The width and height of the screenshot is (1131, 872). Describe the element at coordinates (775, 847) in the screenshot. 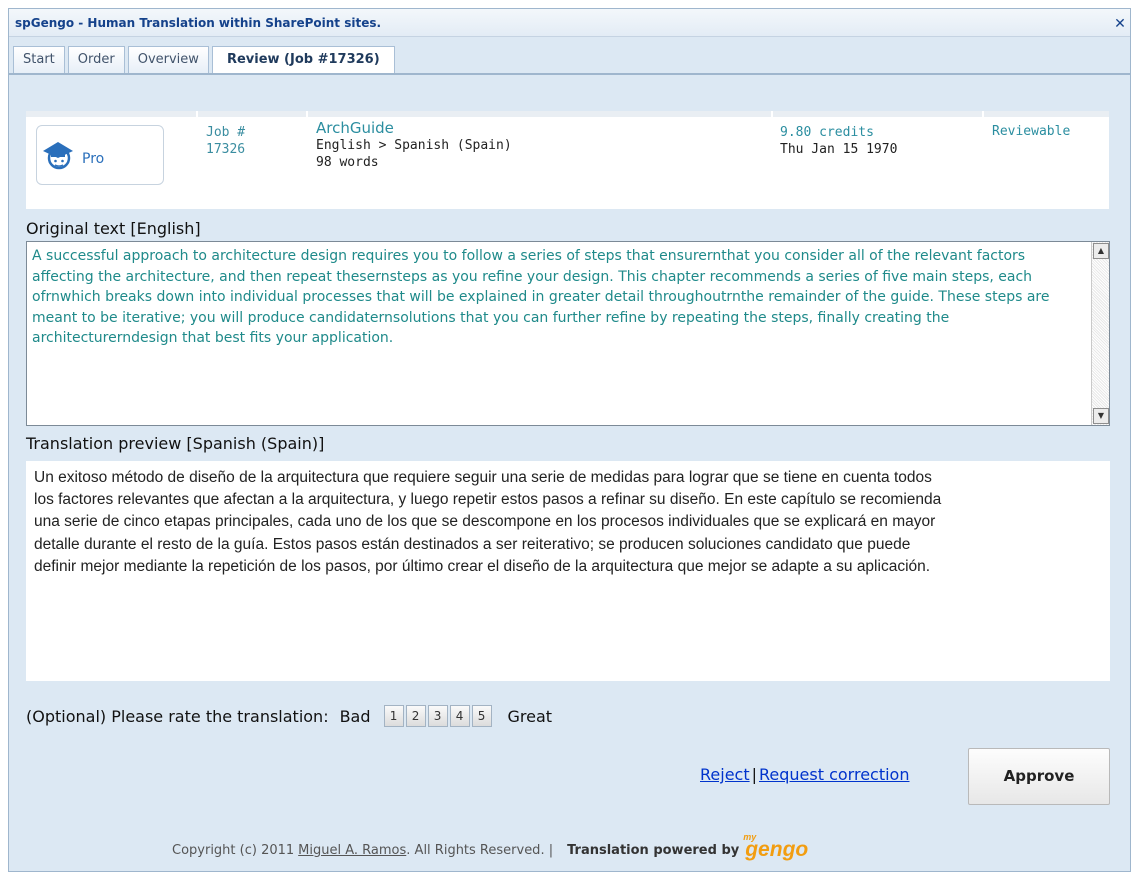

I see `gengo-logo: my gengo` at that location.